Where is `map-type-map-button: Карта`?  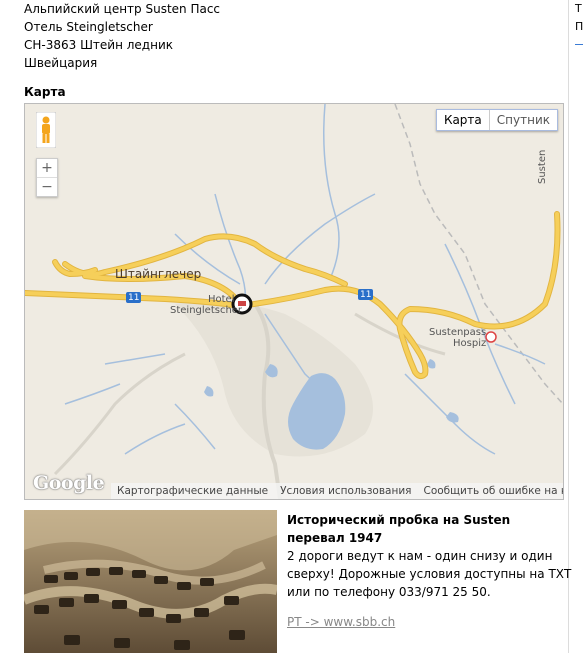
map-type-map-button: Карта is located at coordinates (463, 120).